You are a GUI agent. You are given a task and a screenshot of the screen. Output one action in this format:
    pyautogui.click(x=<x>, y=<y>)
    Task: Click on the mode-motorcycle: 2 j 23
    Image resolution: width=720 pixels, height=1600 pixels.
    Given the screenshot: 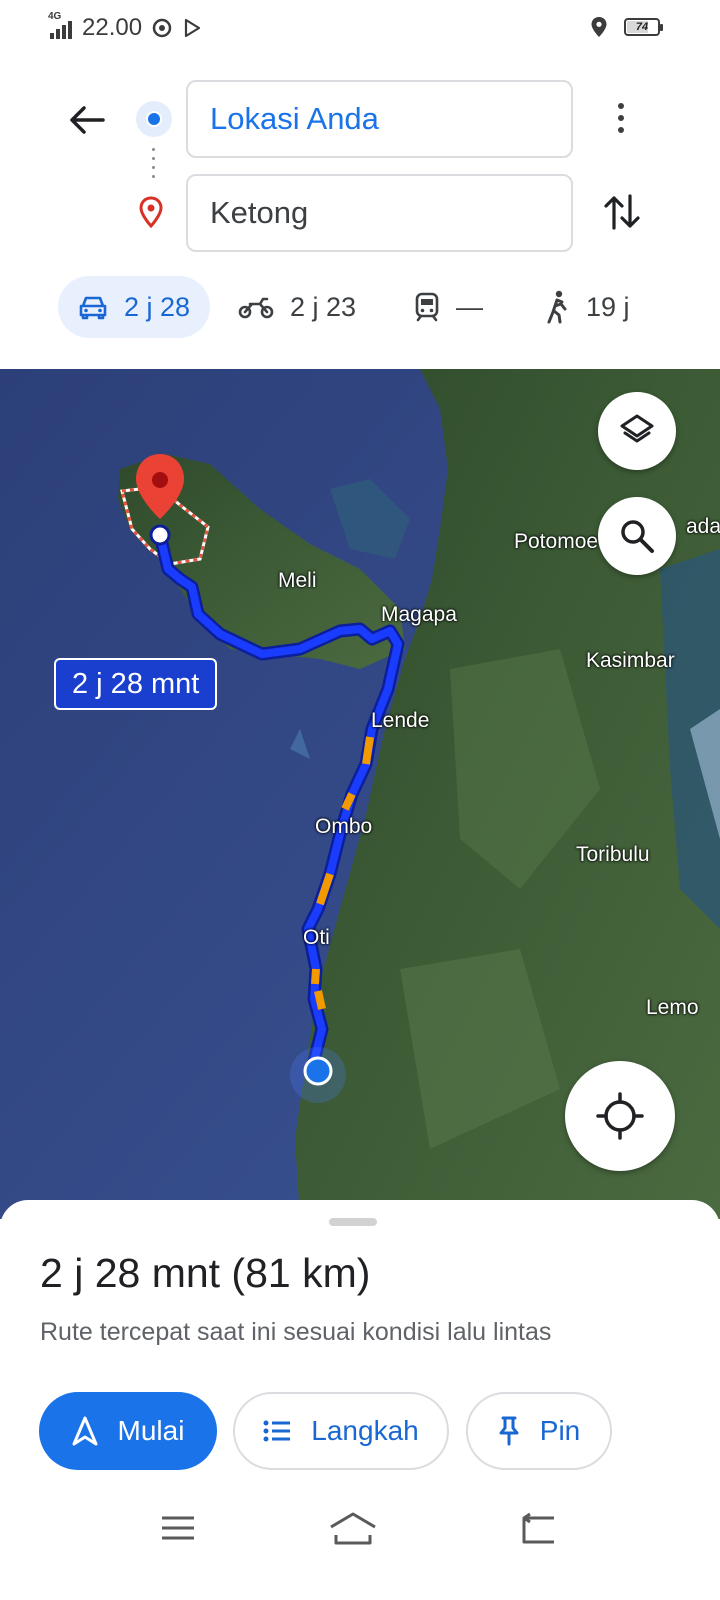 What is the action you would take?
    pyautogui.click(x=297, y=307)
    